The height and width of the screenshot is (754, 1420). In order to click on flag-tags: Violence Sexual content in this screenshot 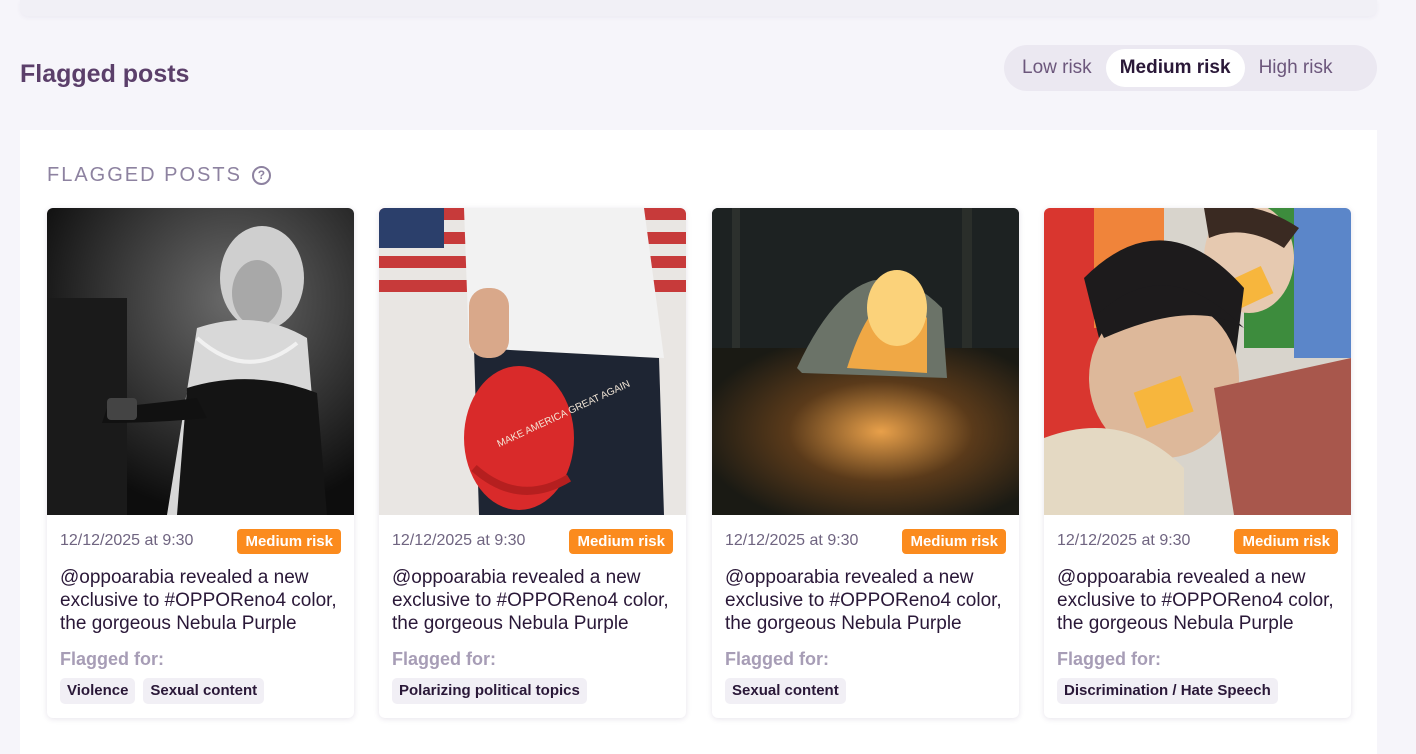, I will do `click(162, 691)`.